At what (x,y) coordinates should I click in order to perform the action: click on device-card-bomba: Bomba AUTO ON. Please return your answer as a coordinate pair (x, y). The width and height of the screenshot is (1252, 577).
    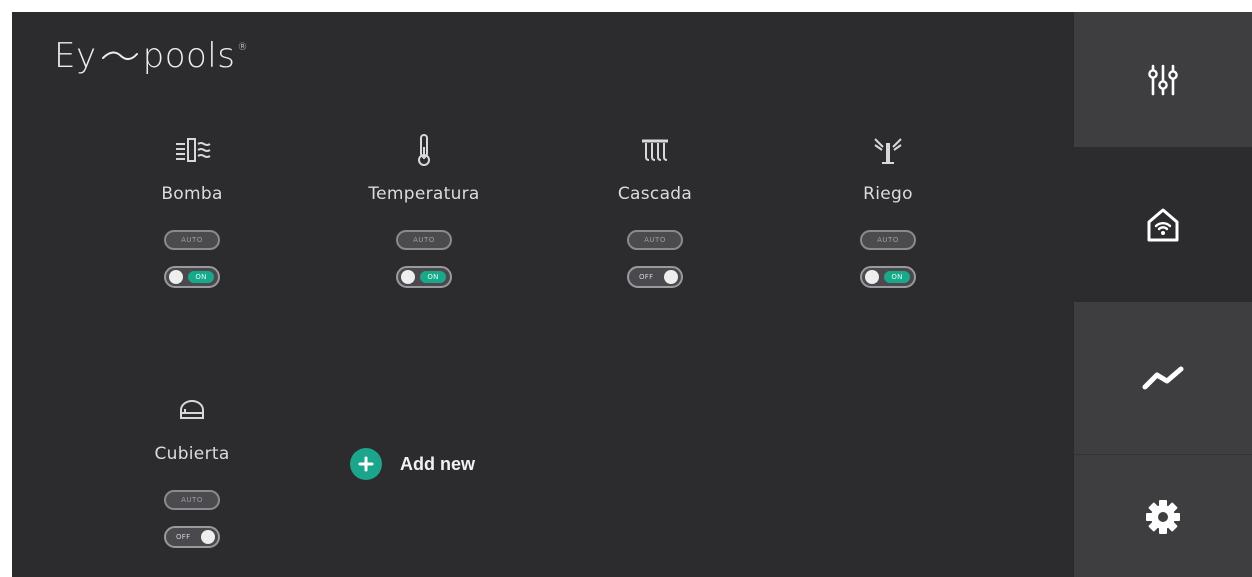
    Looking at the image, I should click on (192, 211).